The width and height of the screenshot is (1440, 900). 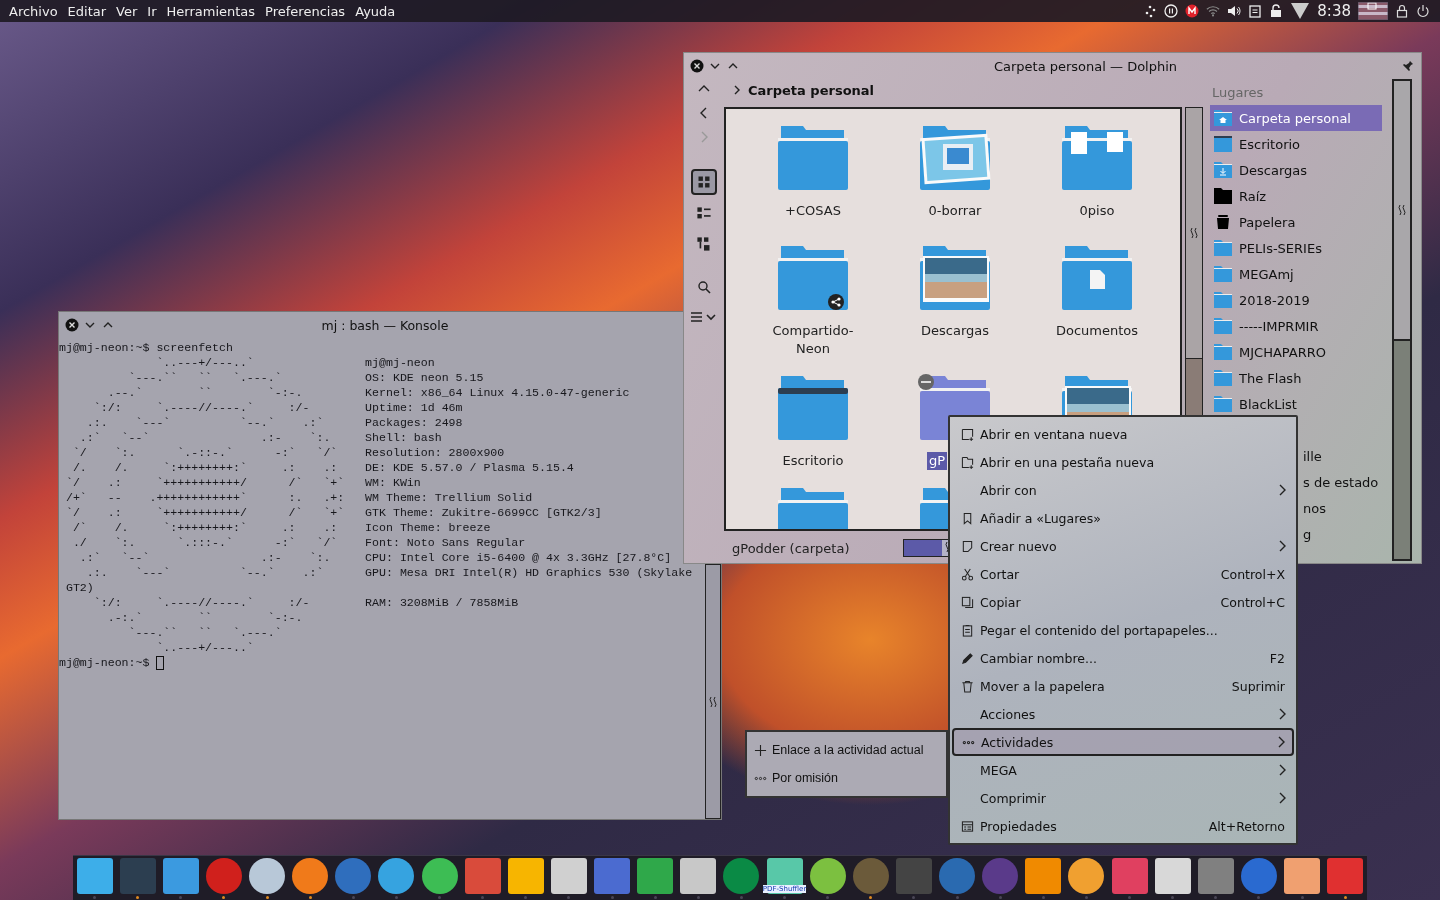 I want to click on copy-icon, so click(x=967, y=602).